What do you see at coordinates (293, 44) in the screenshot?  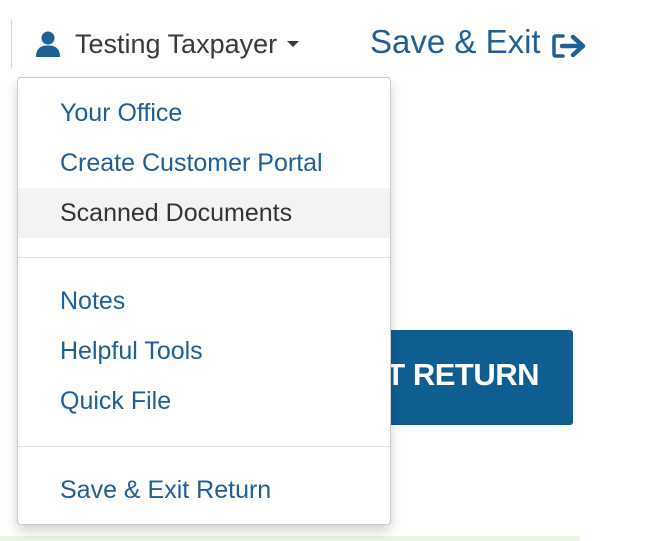 I see `caret-down-icon` at bounding box center [293, 44].